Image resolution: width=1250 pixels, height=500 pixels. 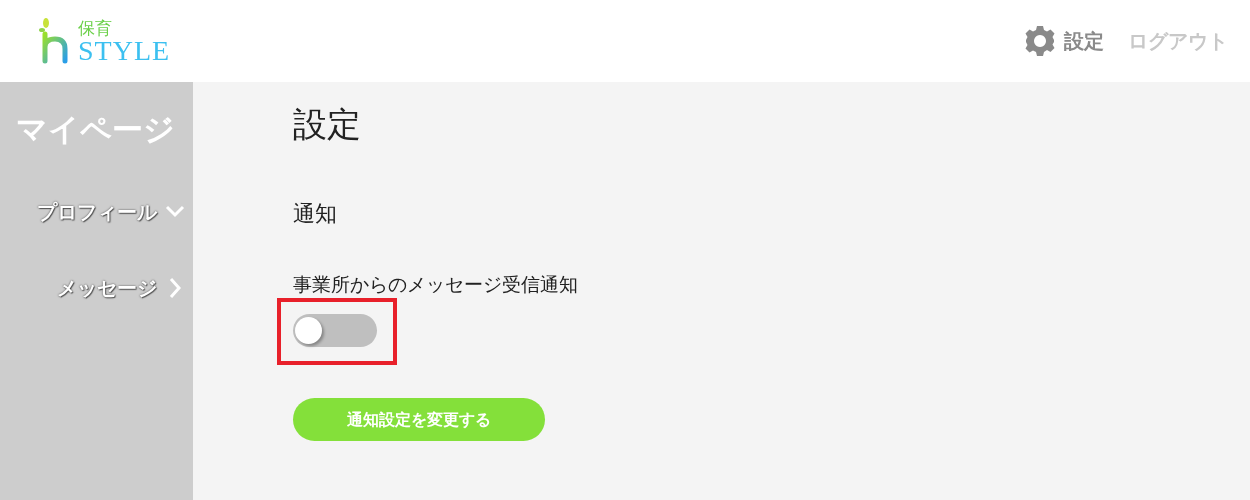 I want to click on page-title: 設定, so click(x=327, y=124).